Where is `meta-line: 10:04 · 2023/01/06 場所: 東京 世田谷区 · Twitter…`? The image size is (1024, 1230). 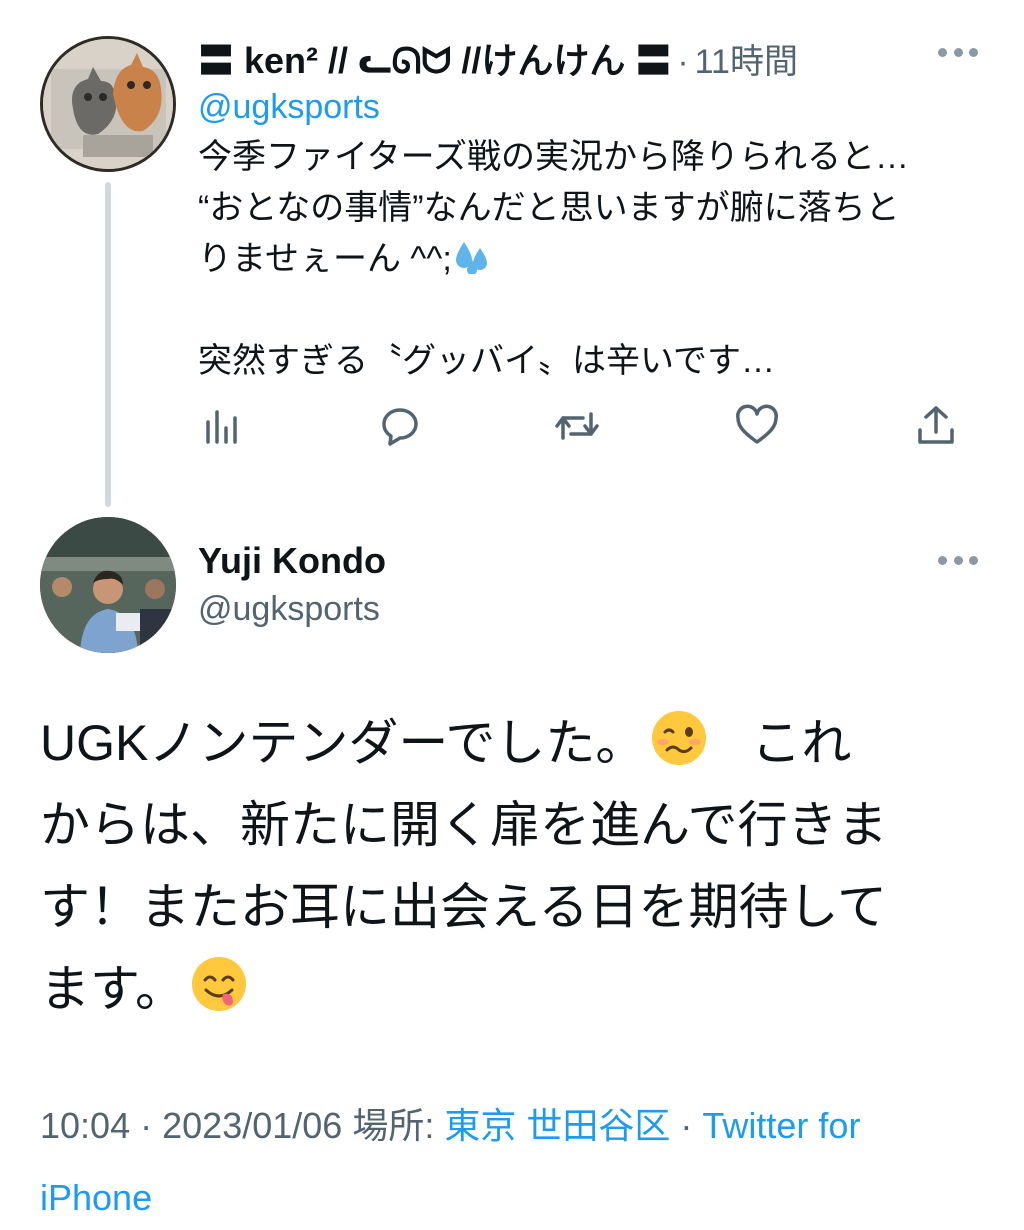
meta-line: 10:04 · 2023/01/06 場所: 東京 世田谷区 · Twitter… is located at coordinates (520, 1126).